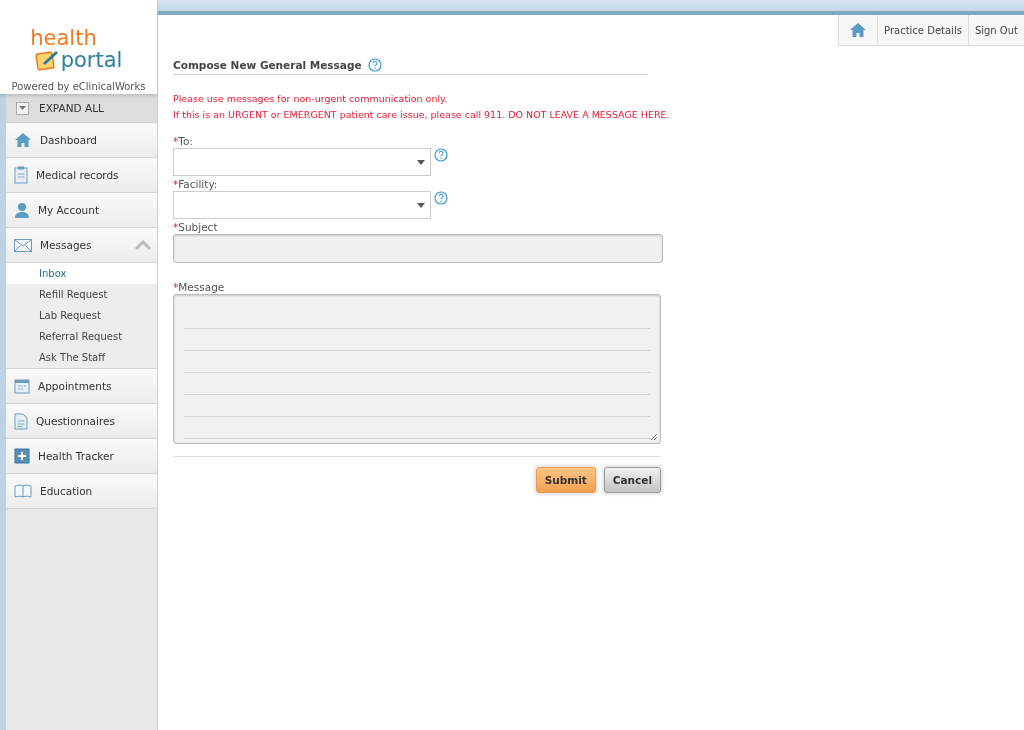  I want to click on top-link: Sign Out, so click(995, 30).